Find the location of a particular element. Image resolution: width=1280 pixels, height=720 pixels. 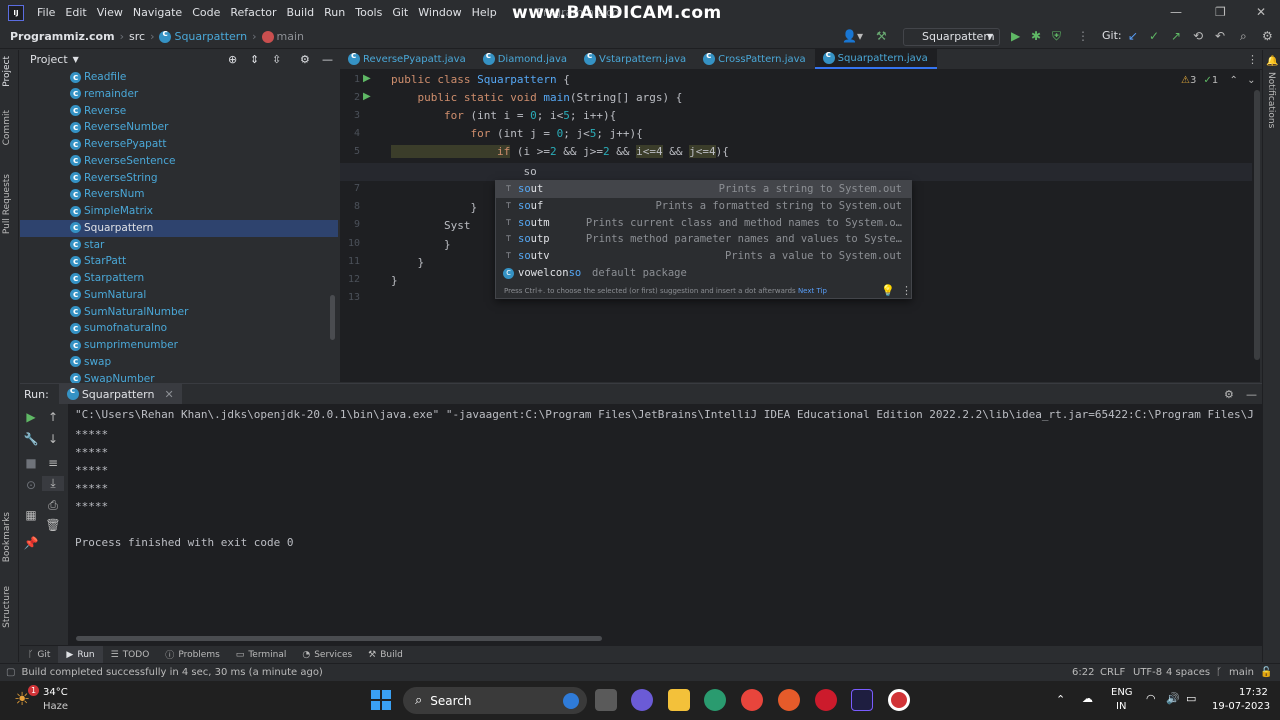

scroll-up-icon: ↑ is located at coordinates (53, 417).